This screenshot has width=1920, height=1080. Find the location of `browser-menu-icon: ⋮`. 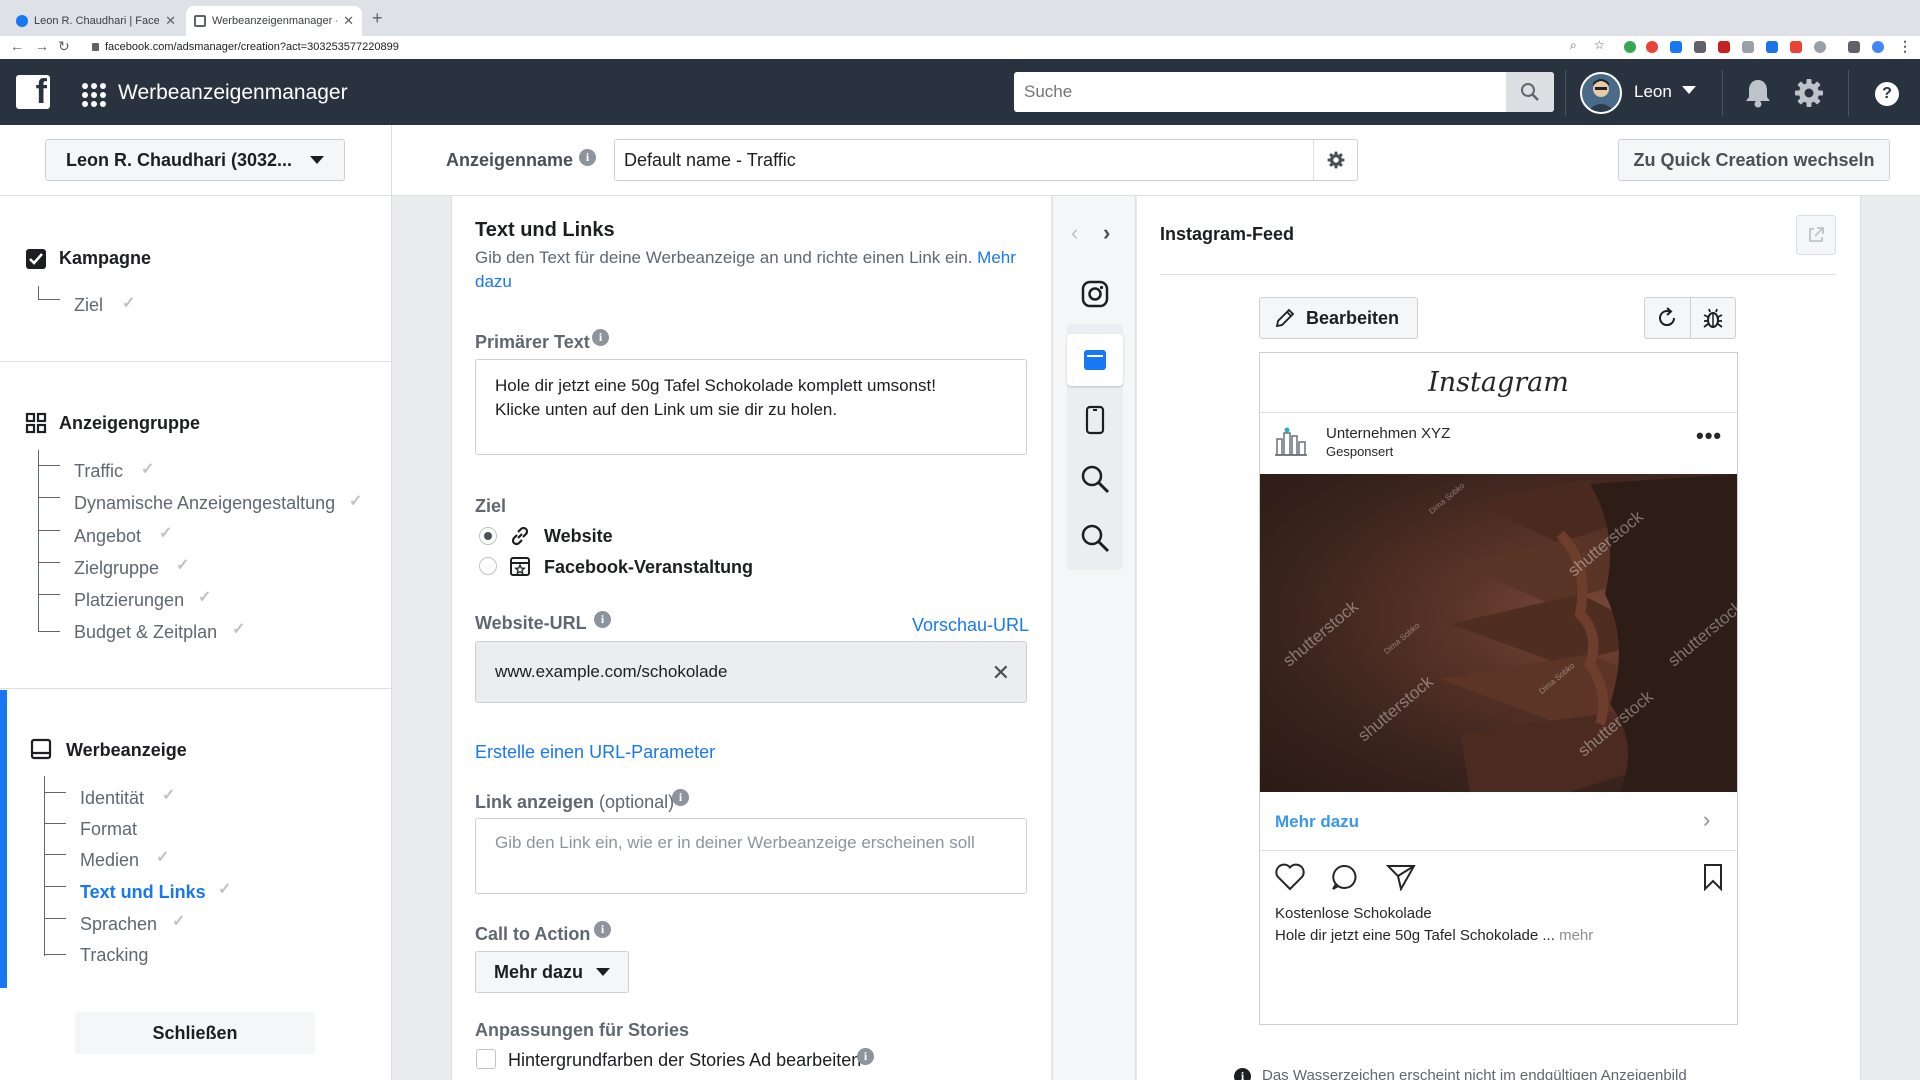

browser-menu-icon: ⋮ is located at coordinates (1905, 46).